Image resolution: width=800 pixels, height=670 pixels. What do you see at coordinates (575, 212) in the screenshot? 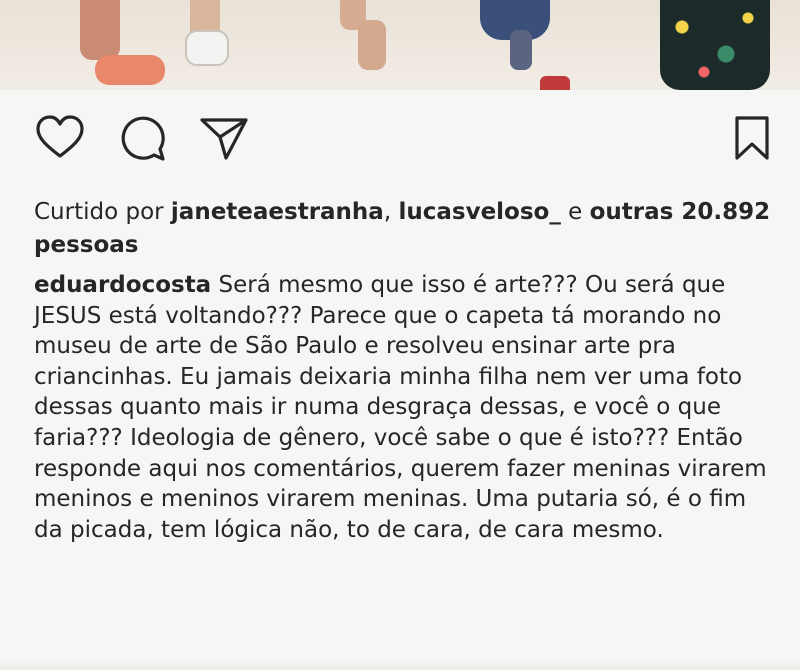
I see `likes-conjunction: e` at bounding box center [575, 212].